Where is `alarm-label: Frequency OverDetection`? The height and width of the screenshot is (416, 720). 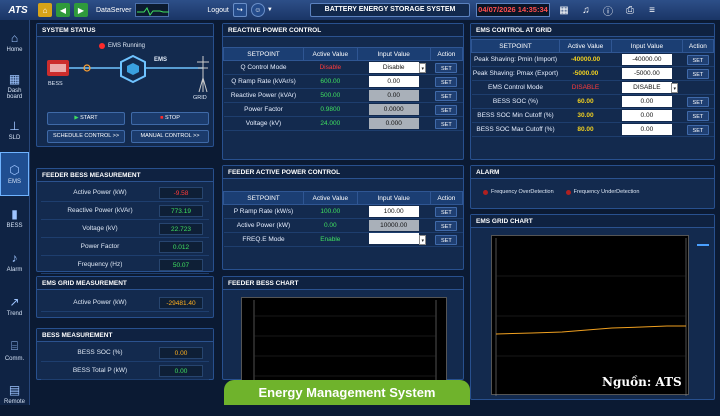 alarm-label: Frequency OverDetection is located at coordinates (522, 192).